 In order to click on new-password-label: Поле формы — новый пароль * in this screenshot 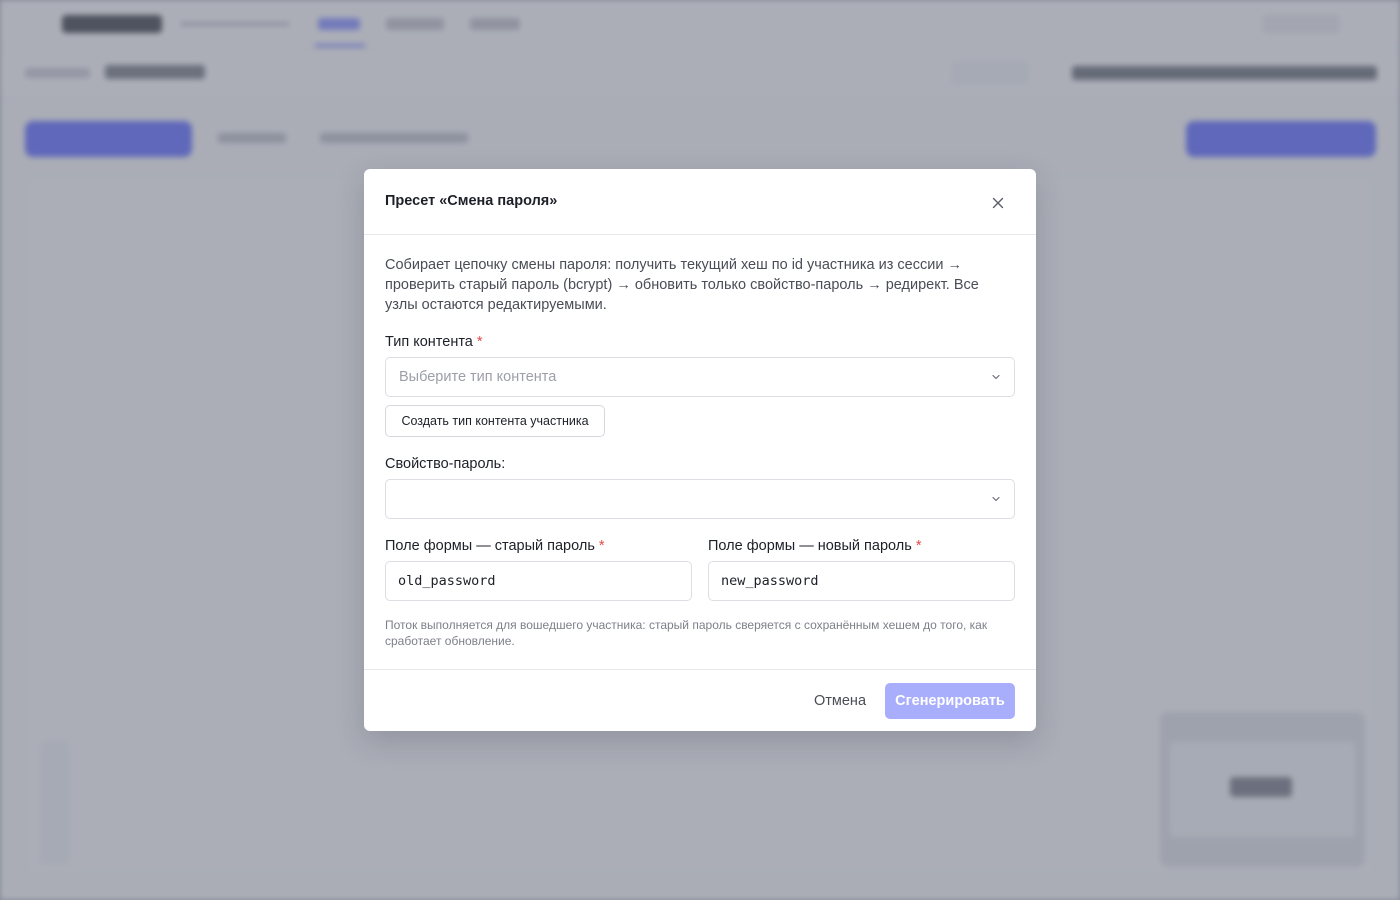, I will do `click(814, 546)`.